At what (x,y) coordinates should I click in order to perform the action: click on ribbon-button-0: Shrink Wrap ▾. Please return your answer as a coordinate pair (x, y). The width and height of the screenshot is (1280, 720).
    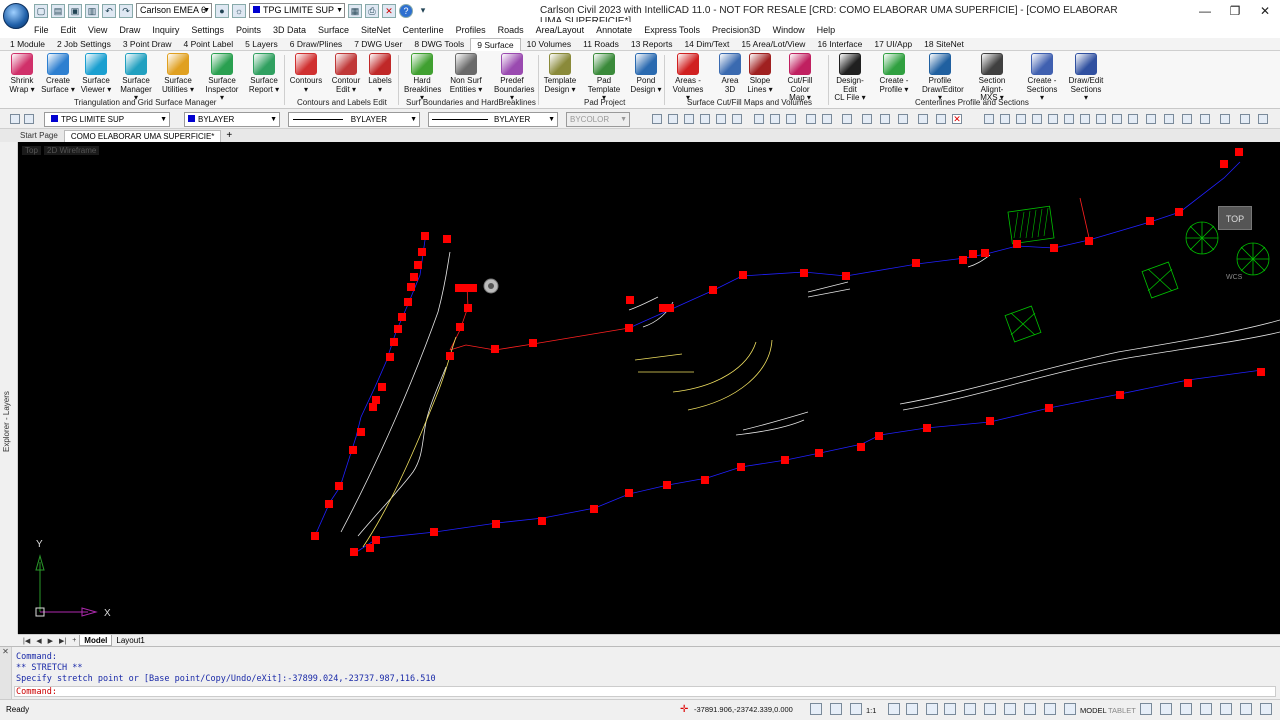
    Looking at the image, I should click on (22, 73).